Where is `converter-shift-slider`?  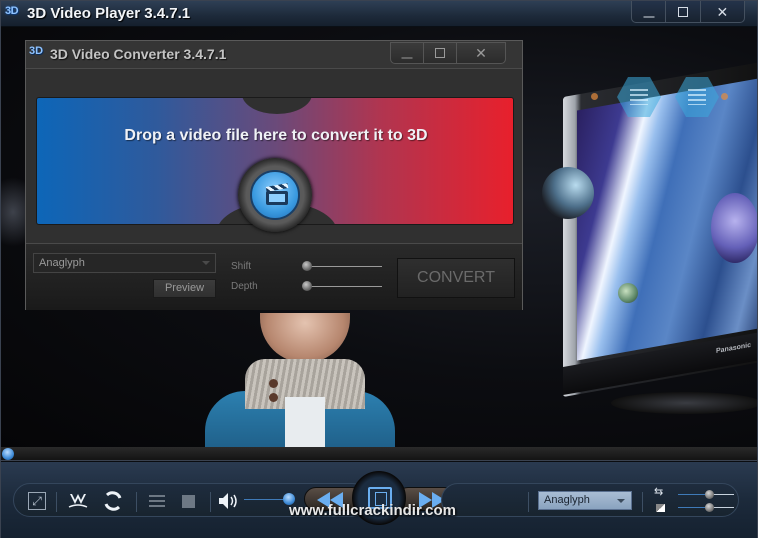 converter-shift-slider is located at coordinates (342, 266).